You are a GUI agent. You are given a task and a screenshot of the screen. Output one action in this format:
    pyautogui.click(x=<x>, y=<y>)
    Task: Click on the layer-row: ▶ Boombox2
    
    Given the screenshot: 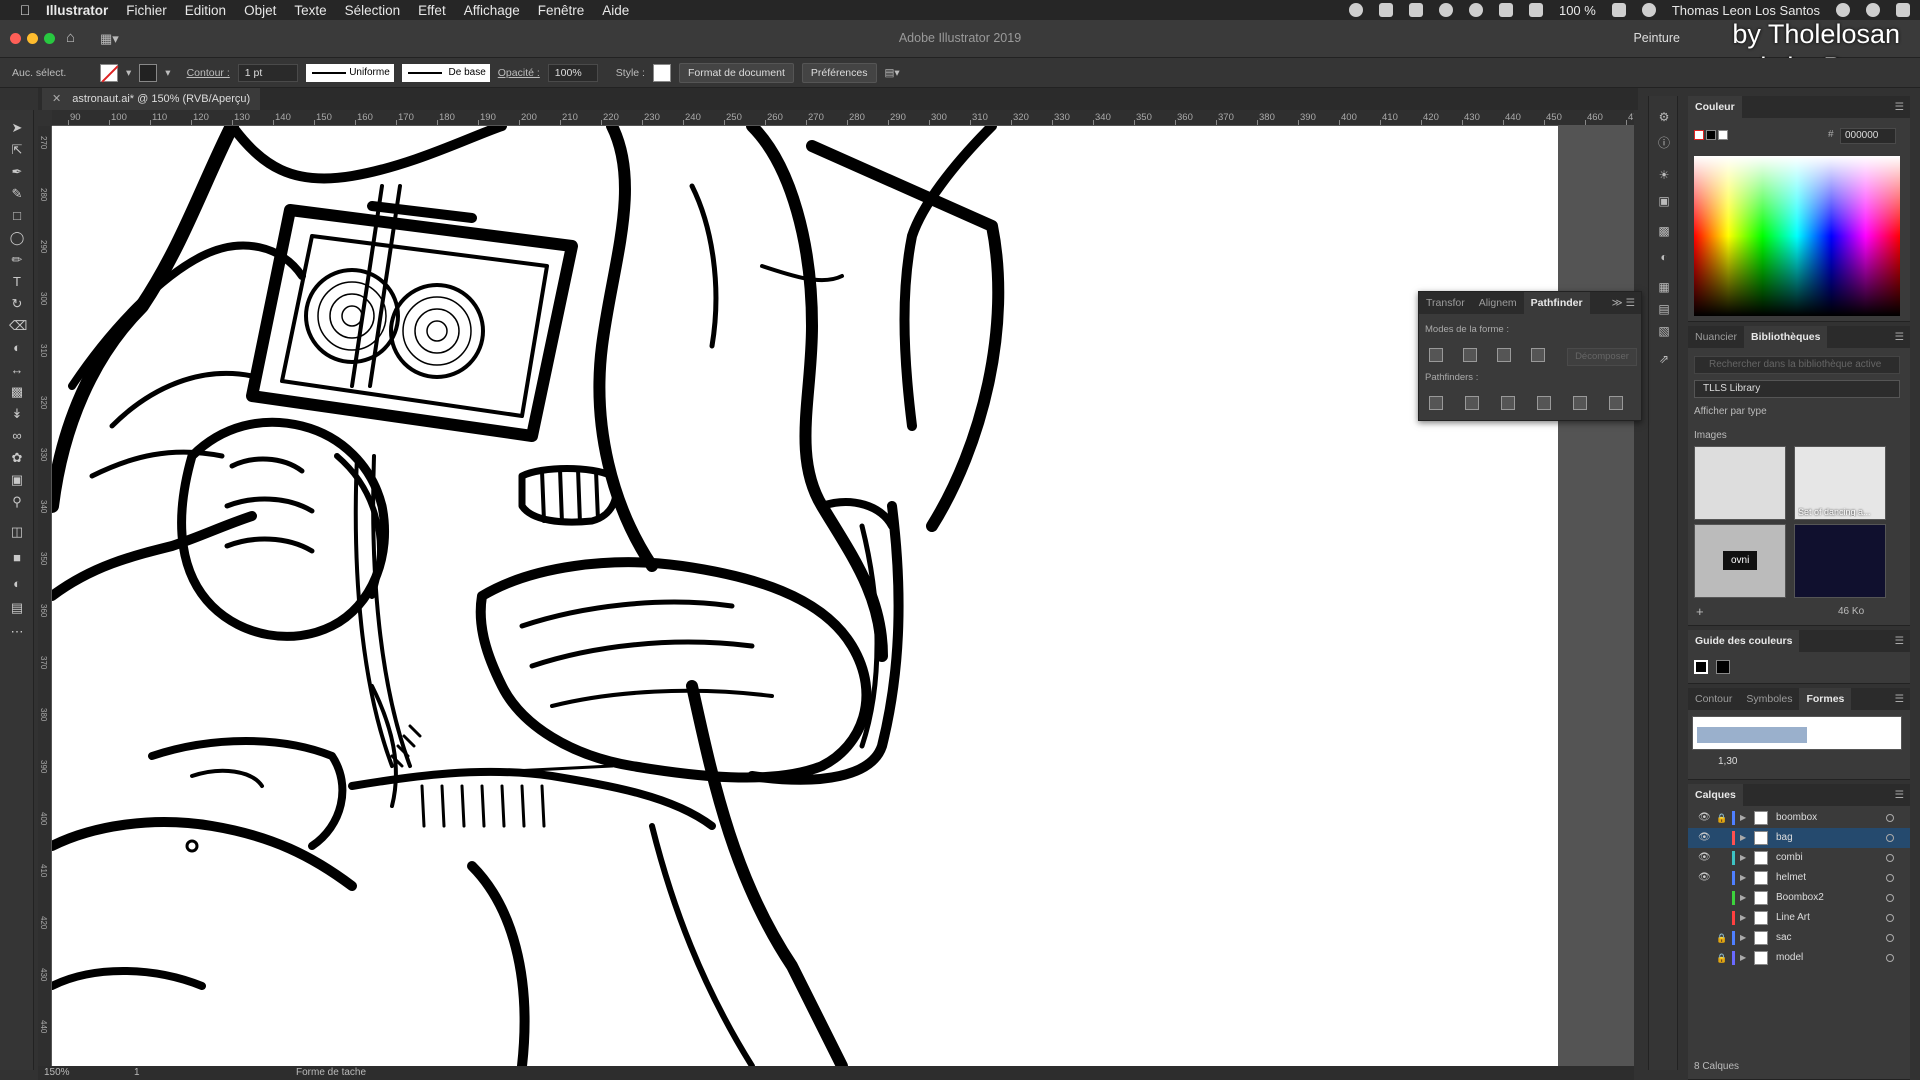 What is the action you would take?
    pyautogui.click(x=1799, y=898)
    